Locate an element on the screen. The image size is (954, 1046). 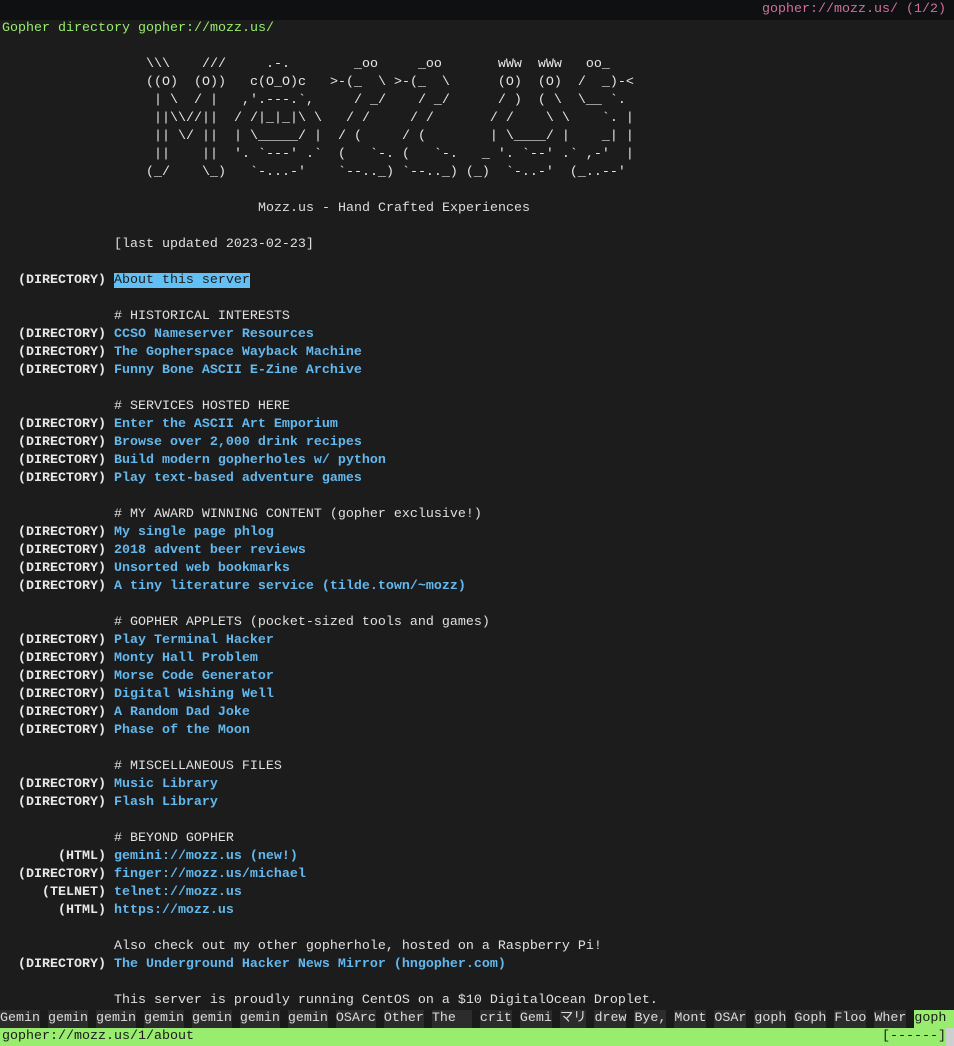
list-item: (DIRECTORY) CCSO Nameserver Resources is located at coordinates (158, 335).